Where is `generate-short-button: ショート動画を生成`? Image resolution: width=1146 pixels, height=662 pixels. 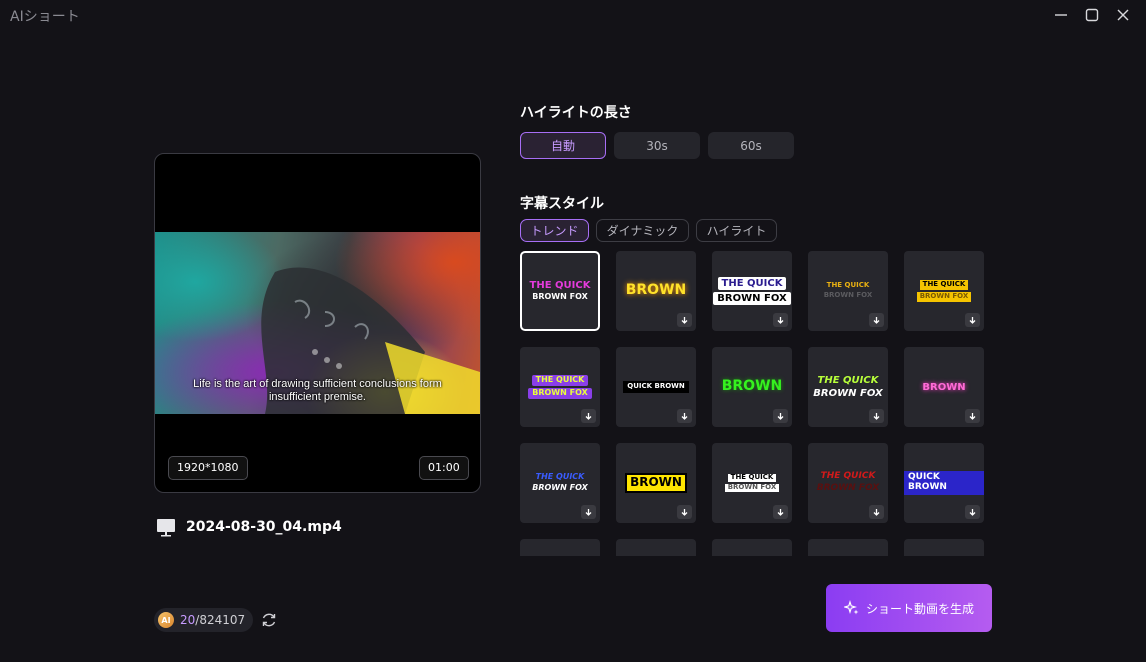
generate-short-button: ショート動画を生成 is located at coordinates (909, 608).